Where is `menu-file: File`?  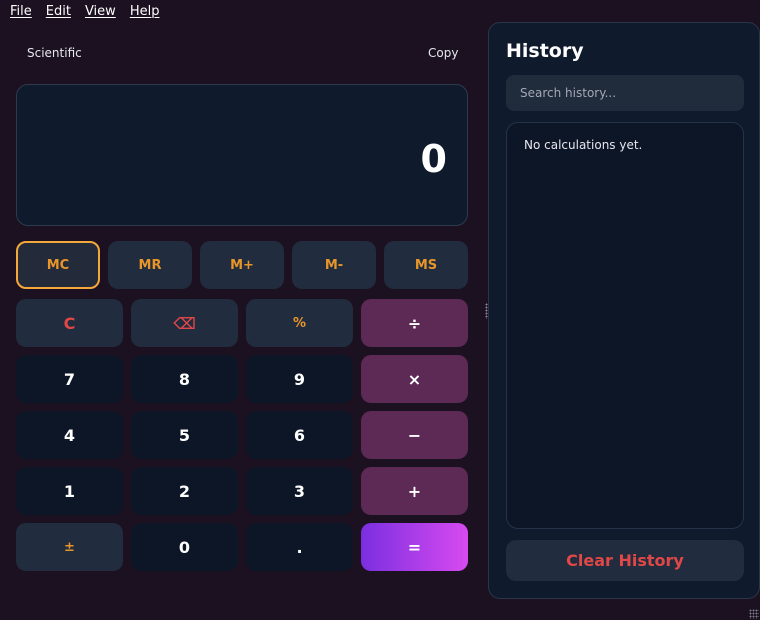
menu-file: File is located at coordinates (21, 11).